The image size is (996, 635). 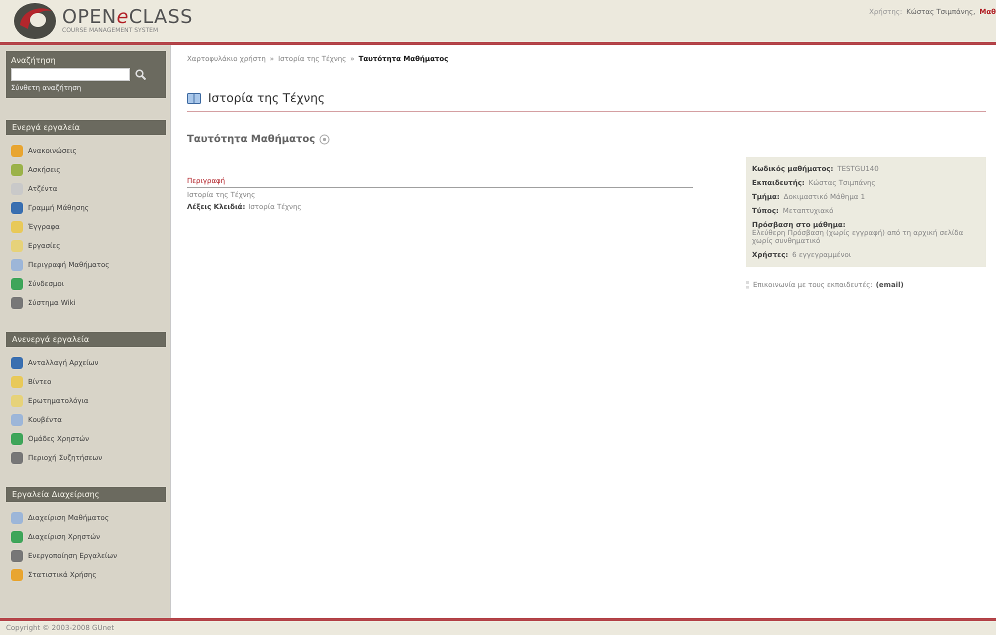 I want to click on section-title: Ταυτότητα Μαθήματος, so click(x=251, y=139).